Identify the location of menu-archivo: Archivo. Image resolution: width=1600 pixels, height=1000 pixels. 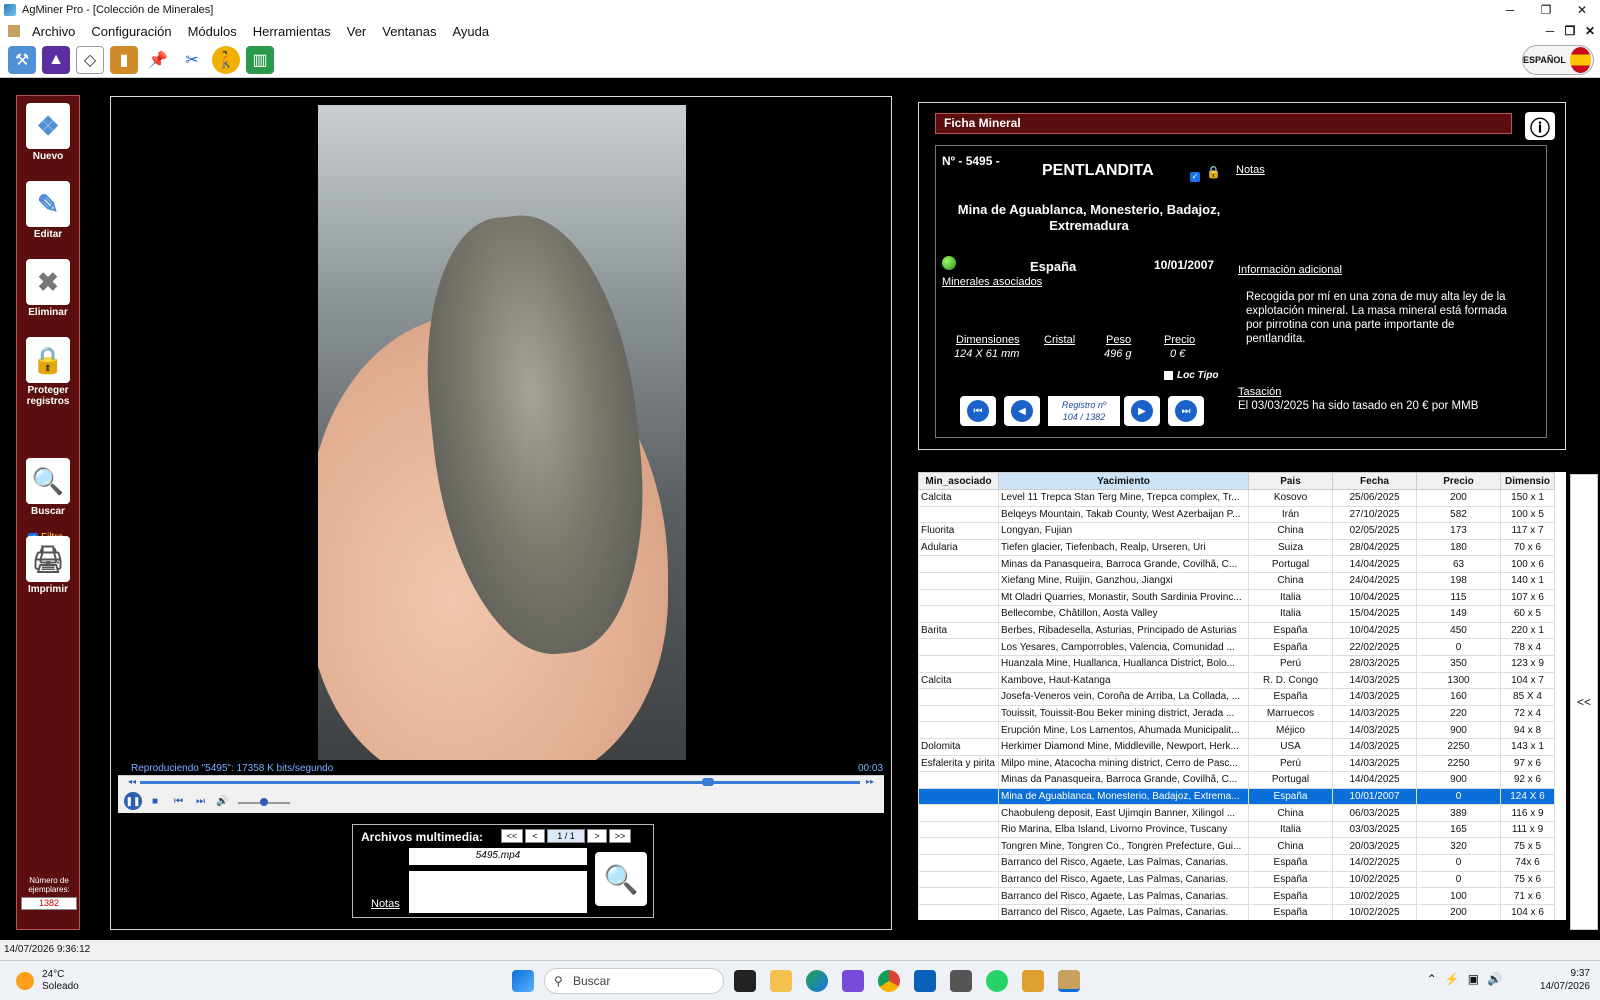
(53, 31).